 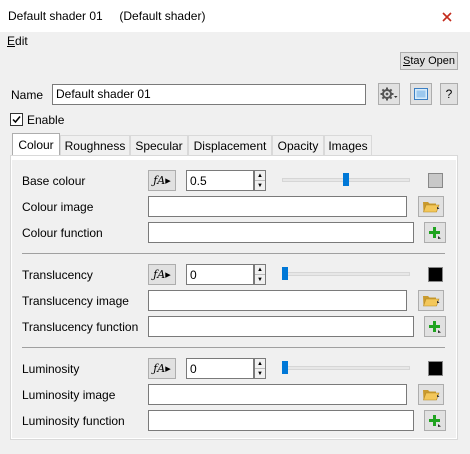 I want to click on translucency-value: 0, so click(x=193, y=275).